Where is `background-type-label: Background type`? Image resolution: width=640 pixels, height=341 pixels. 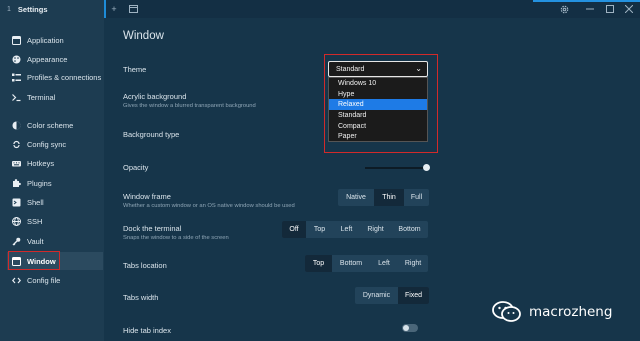 background-type-label: Background type is located at coordinates (151, 134).